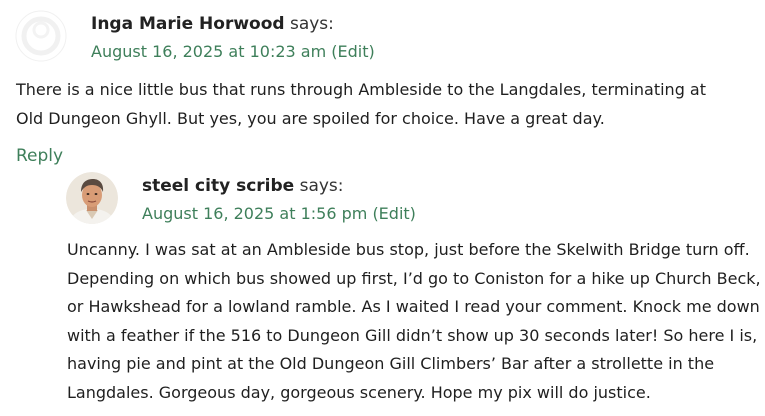 This screenshot has width=765, height=416. Describe the element at coordinates (254, 213) in the screenshot. I see `comment-date-link: August 16, 2025 at 1:56 pm` at that location.